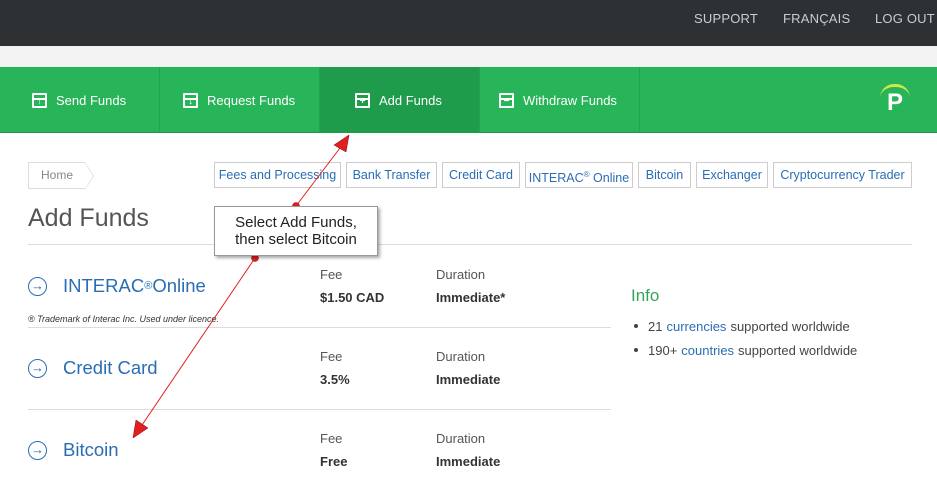 Image resolution: width=937 pixels, height=489 pixels. I want to click on tab-add-funds: + Add Funds, so click(400, 100).